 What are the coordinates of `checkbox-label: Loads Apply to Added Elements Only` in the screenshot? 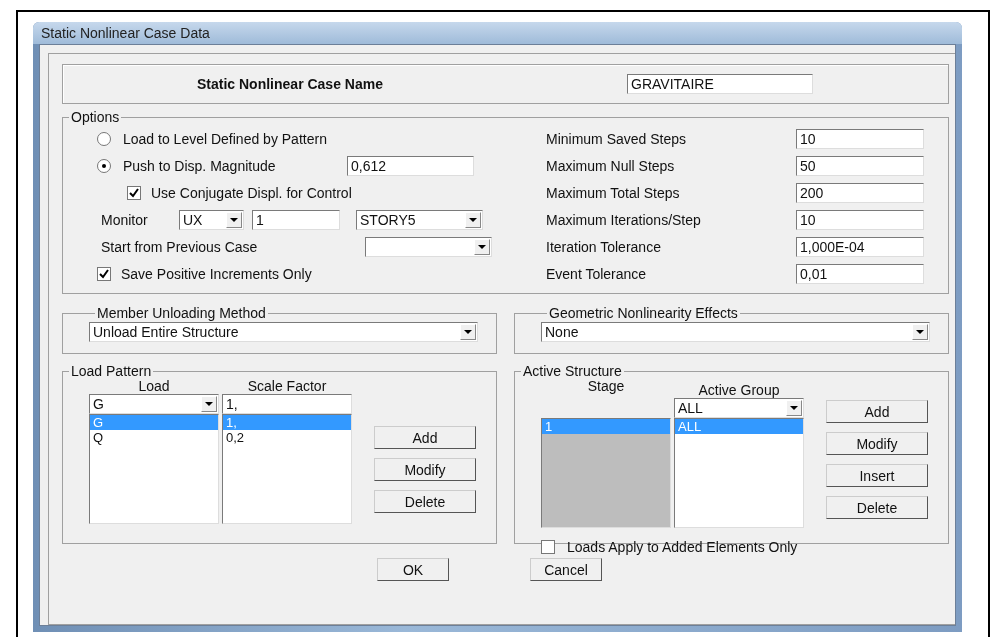 It's located at (682, 546).